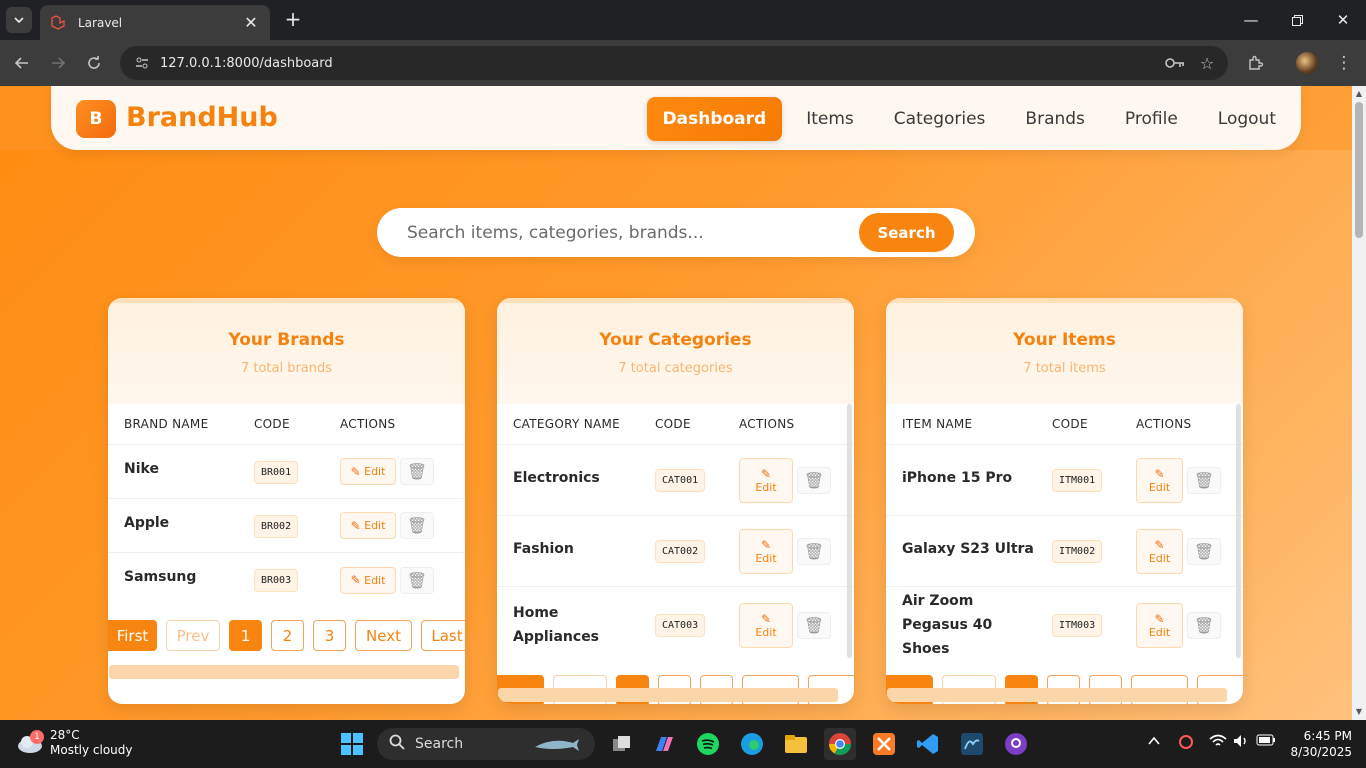 The image size is (1366, 768). I want to click on sync-icon, so click(1186, 744).